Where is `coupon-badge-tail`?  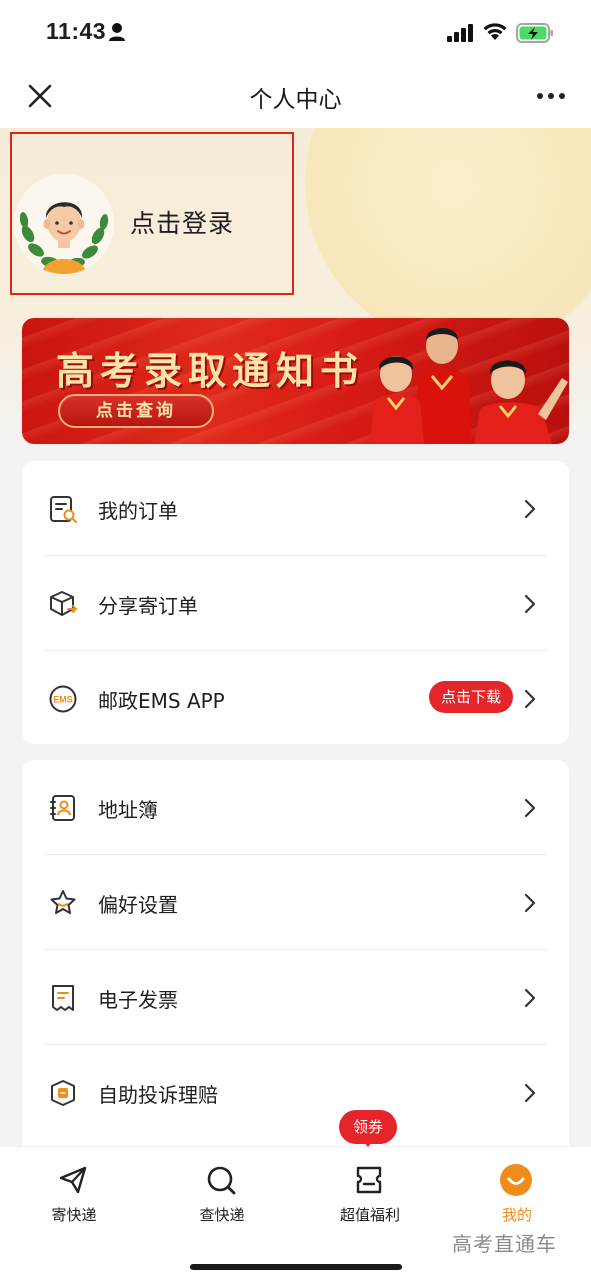 coupon-badge-tail is located at coordinates (368, 1143).